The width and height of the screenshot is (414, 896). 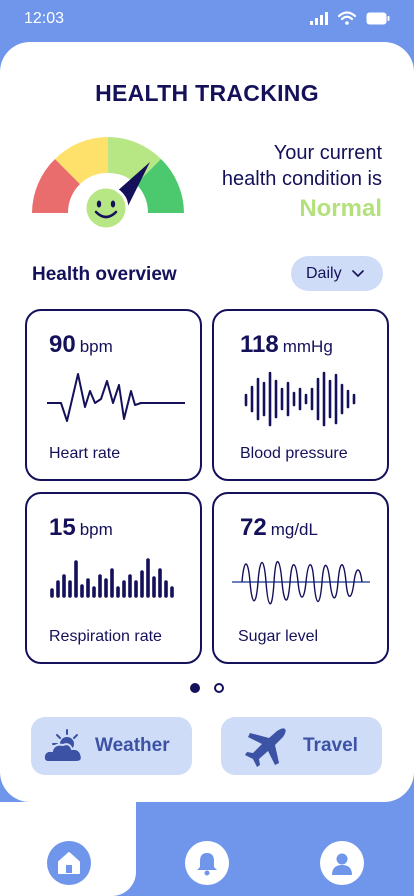 I want to click on overview-title: Health overview, so click(x=104, y=274).